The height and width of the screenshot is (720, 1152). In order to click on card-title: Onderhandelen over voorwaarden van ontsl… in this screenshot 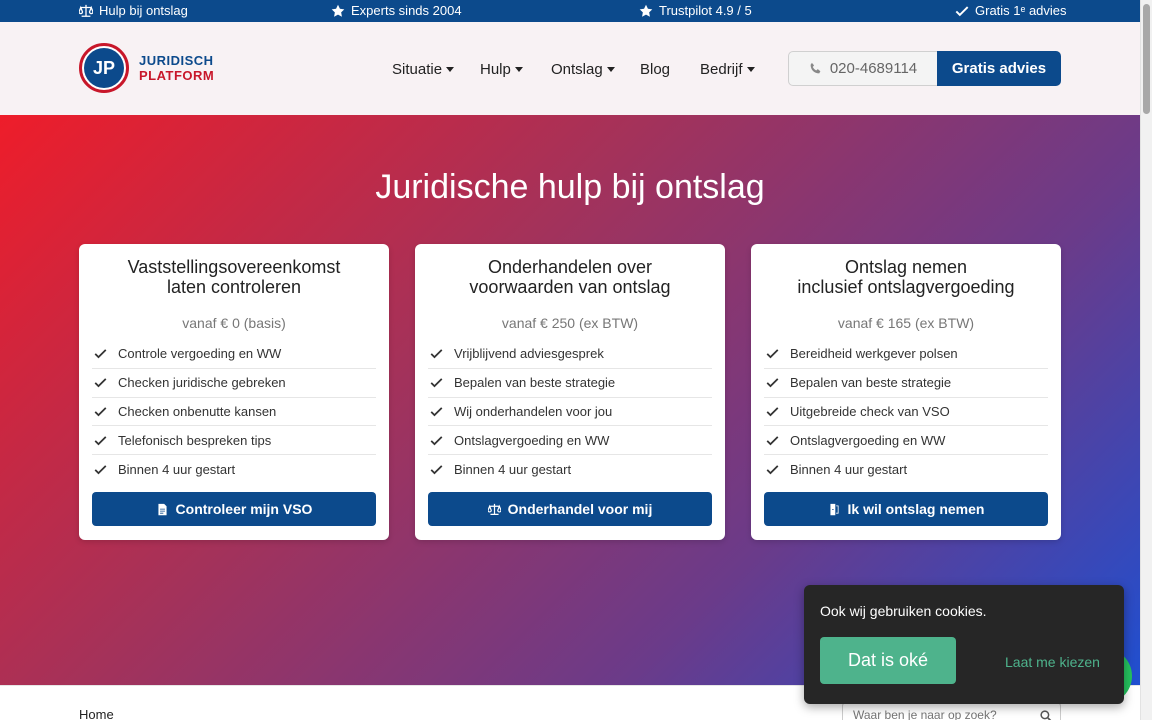, I will do `click(570, 277)`.